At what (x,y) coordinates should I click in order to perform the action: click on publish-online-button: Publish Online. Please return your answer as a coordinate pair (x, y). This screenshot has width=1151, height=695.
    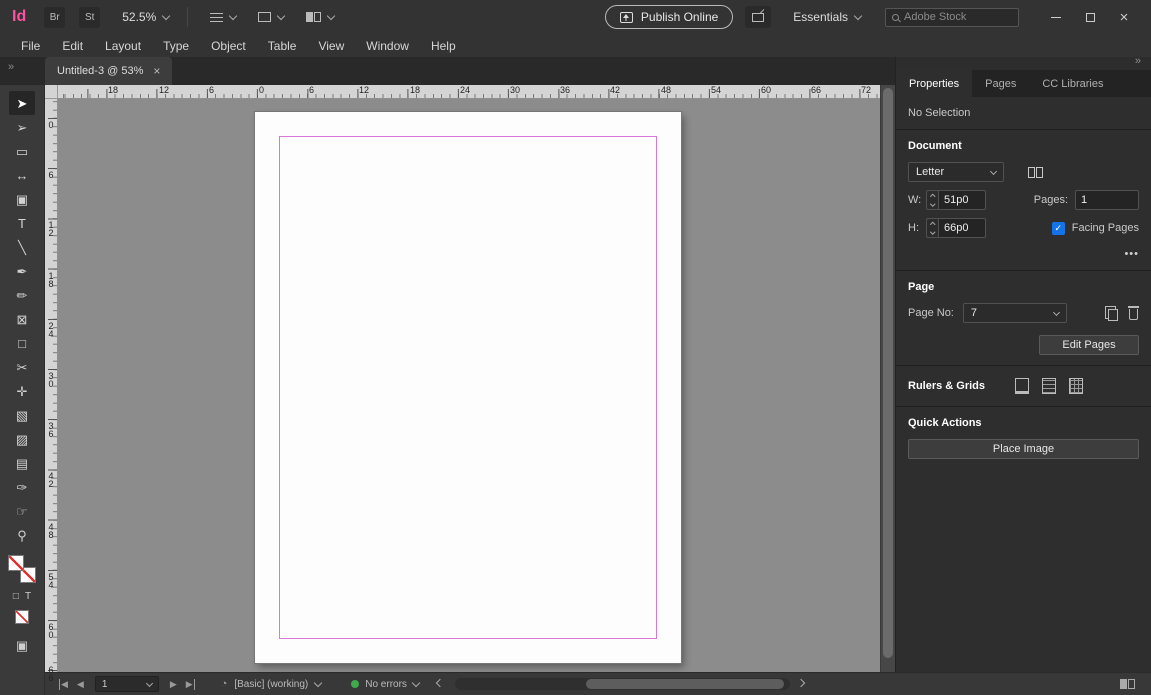
    Looking at the image, I should click on (669, 17).